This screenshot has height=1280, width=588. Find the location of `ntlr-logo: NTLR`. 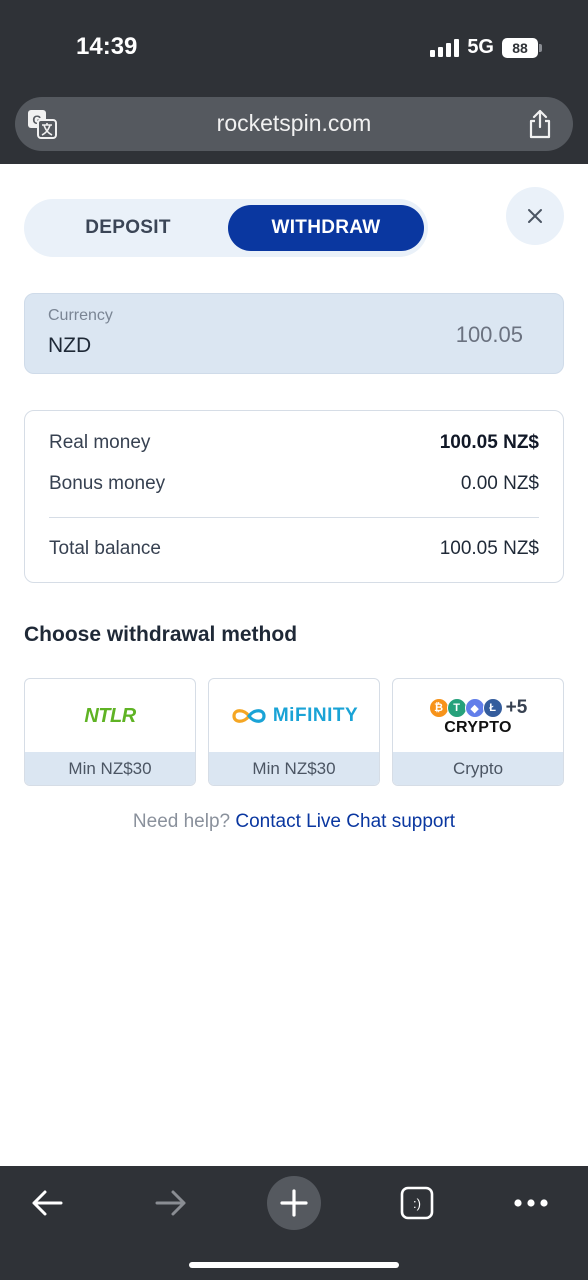

ntlr-logo: NTLR is located at coordinates (110, 716).